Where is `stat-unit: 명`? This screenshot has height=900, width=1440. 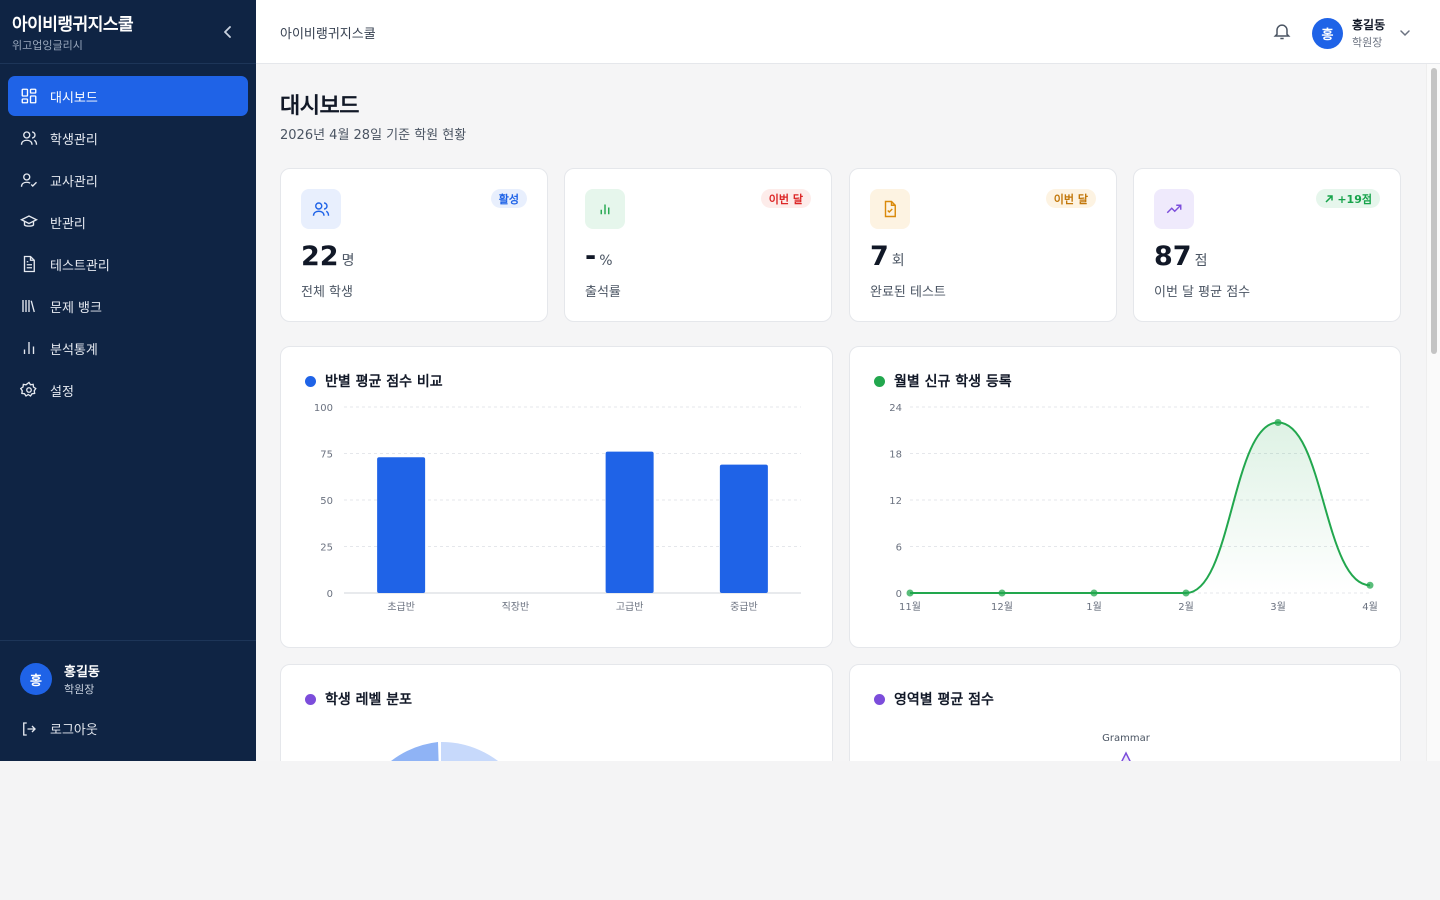 stat-unit: 명 is located at coordinates (348, 261).